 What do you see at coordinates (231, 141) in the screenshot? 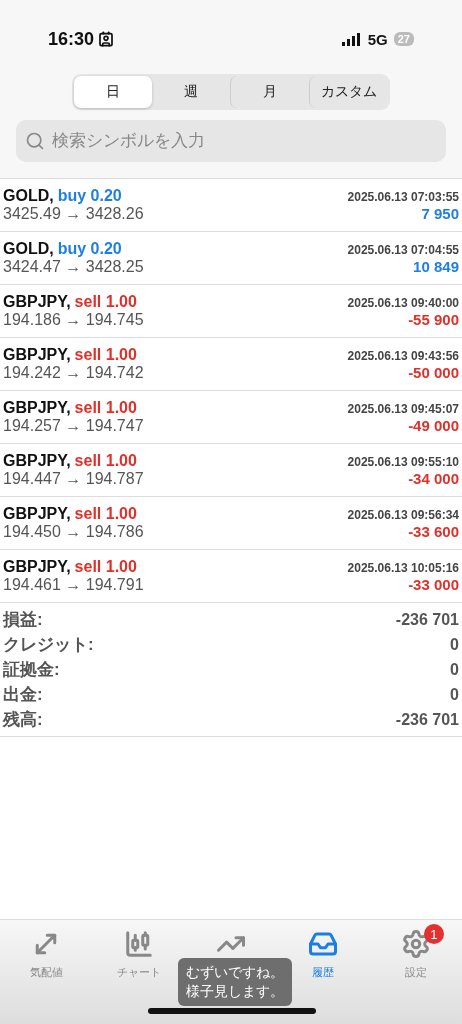
I see `search-field: 検索シンボルを入力` at bounding box center [231, 141].